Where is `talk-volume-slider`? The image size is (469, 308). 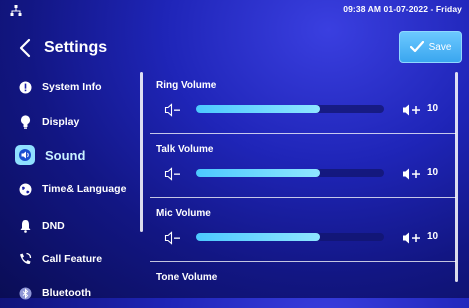 talk-volume-slider is located at coordinates (290, 173).